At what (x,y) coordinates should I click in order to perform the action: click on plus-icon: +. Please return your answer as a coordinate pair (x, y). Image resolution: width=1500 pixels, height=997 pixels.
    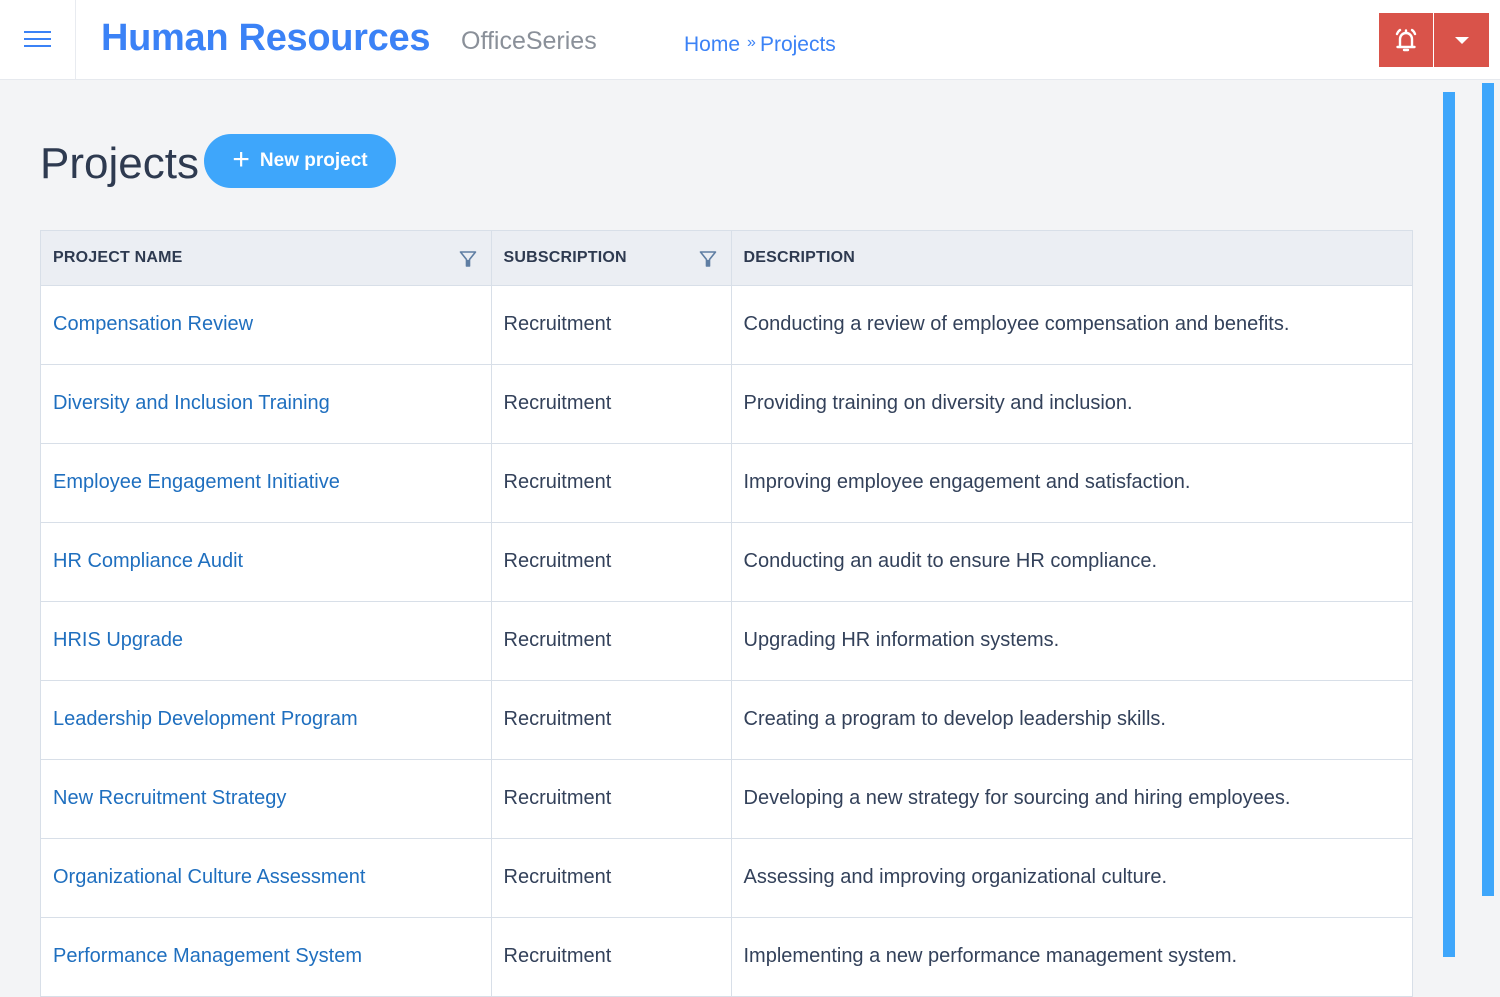
    Looking at the image, I should click on (241, 159).